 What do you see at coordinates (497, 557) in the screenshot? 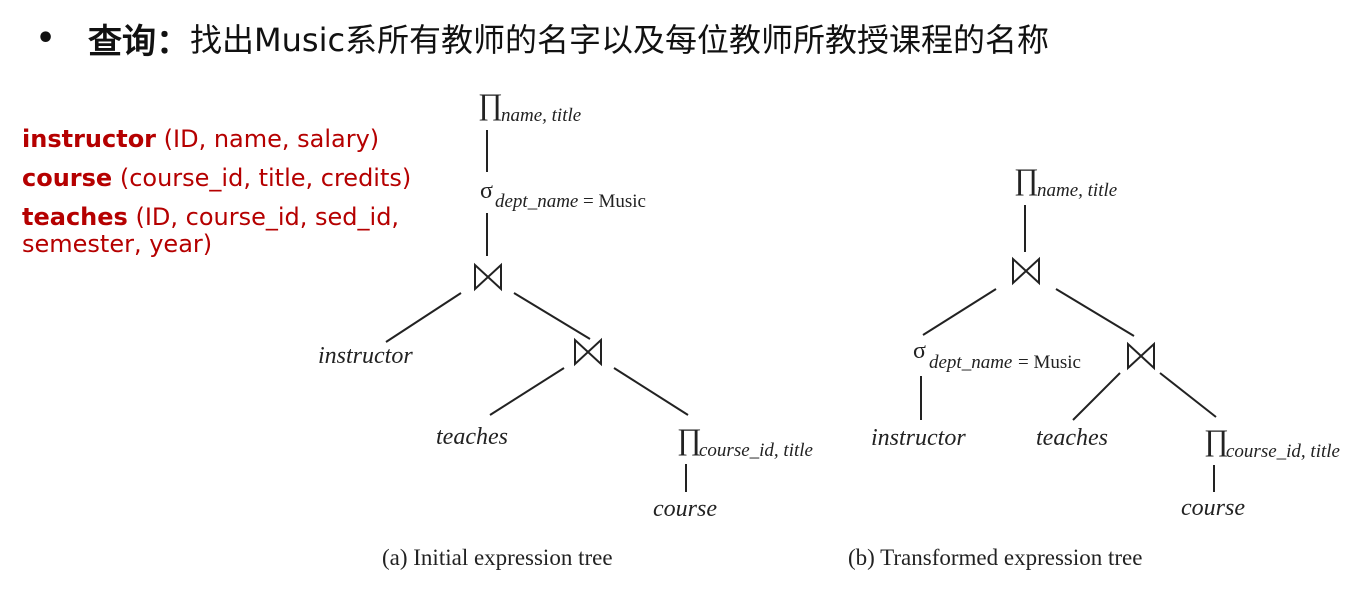
I see `caption-initial-tree: (a) Initial expression tree` at bounding box center [497, 557].